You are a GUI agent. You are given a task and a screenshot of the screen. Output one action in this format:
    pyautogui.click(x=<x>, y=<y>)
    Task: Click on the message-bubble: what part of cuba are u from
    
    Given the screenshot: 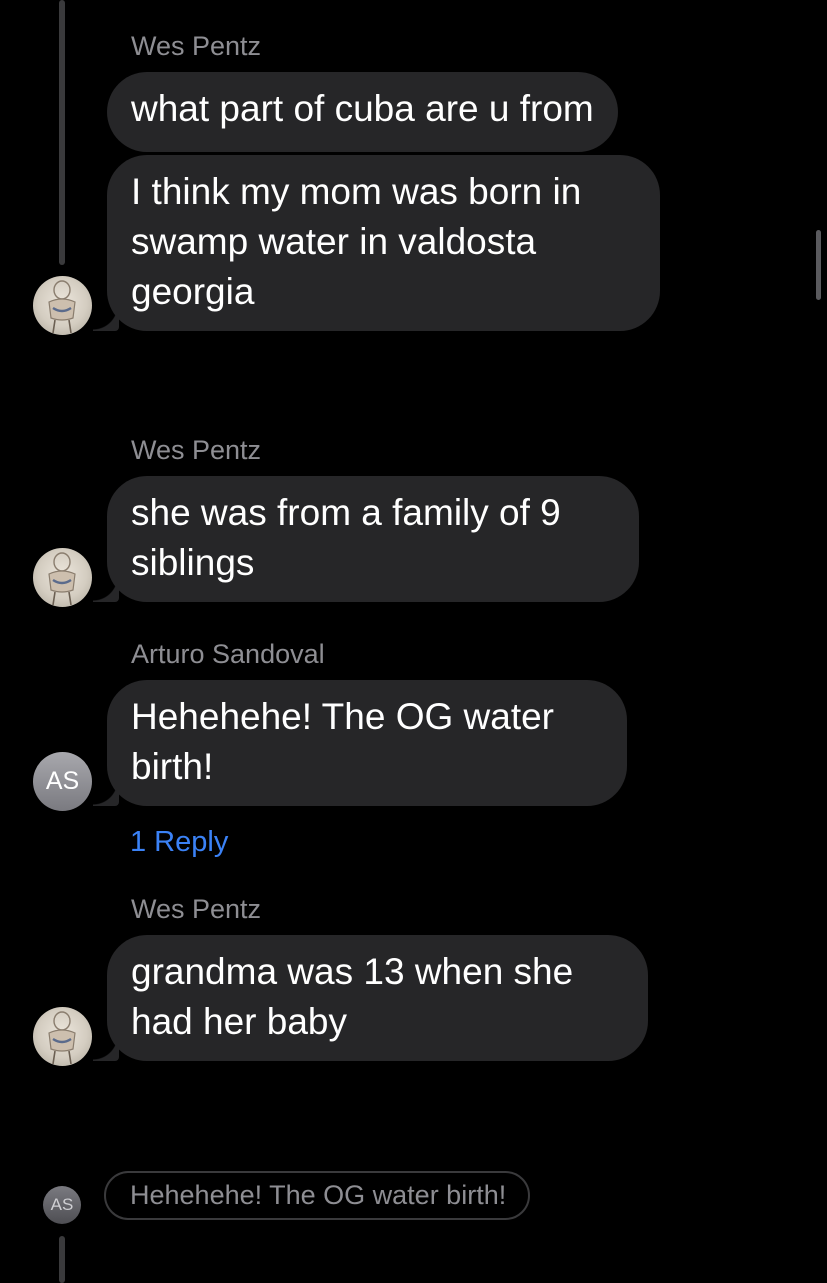 What is the action you would take?
    pyautogui.click(x=362, y=112)
    